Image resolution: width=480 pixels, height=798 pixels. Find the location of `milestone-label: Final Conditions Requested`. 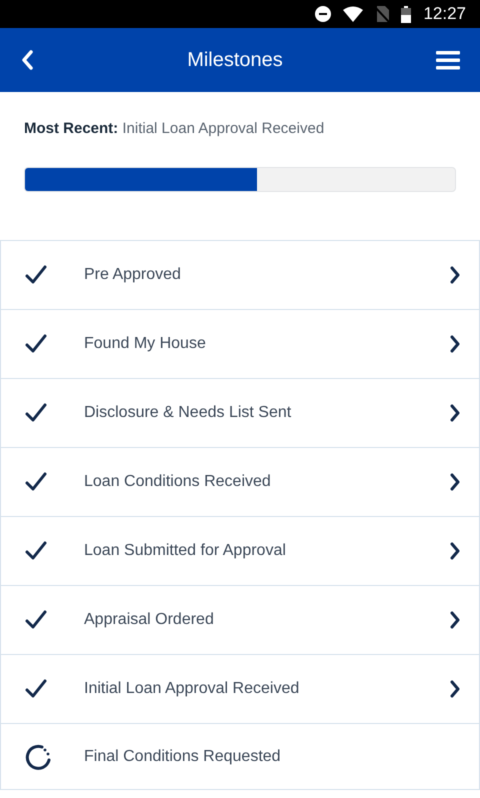

milestone-label: Final Conditions Requested is located at coordinates (183, 756).